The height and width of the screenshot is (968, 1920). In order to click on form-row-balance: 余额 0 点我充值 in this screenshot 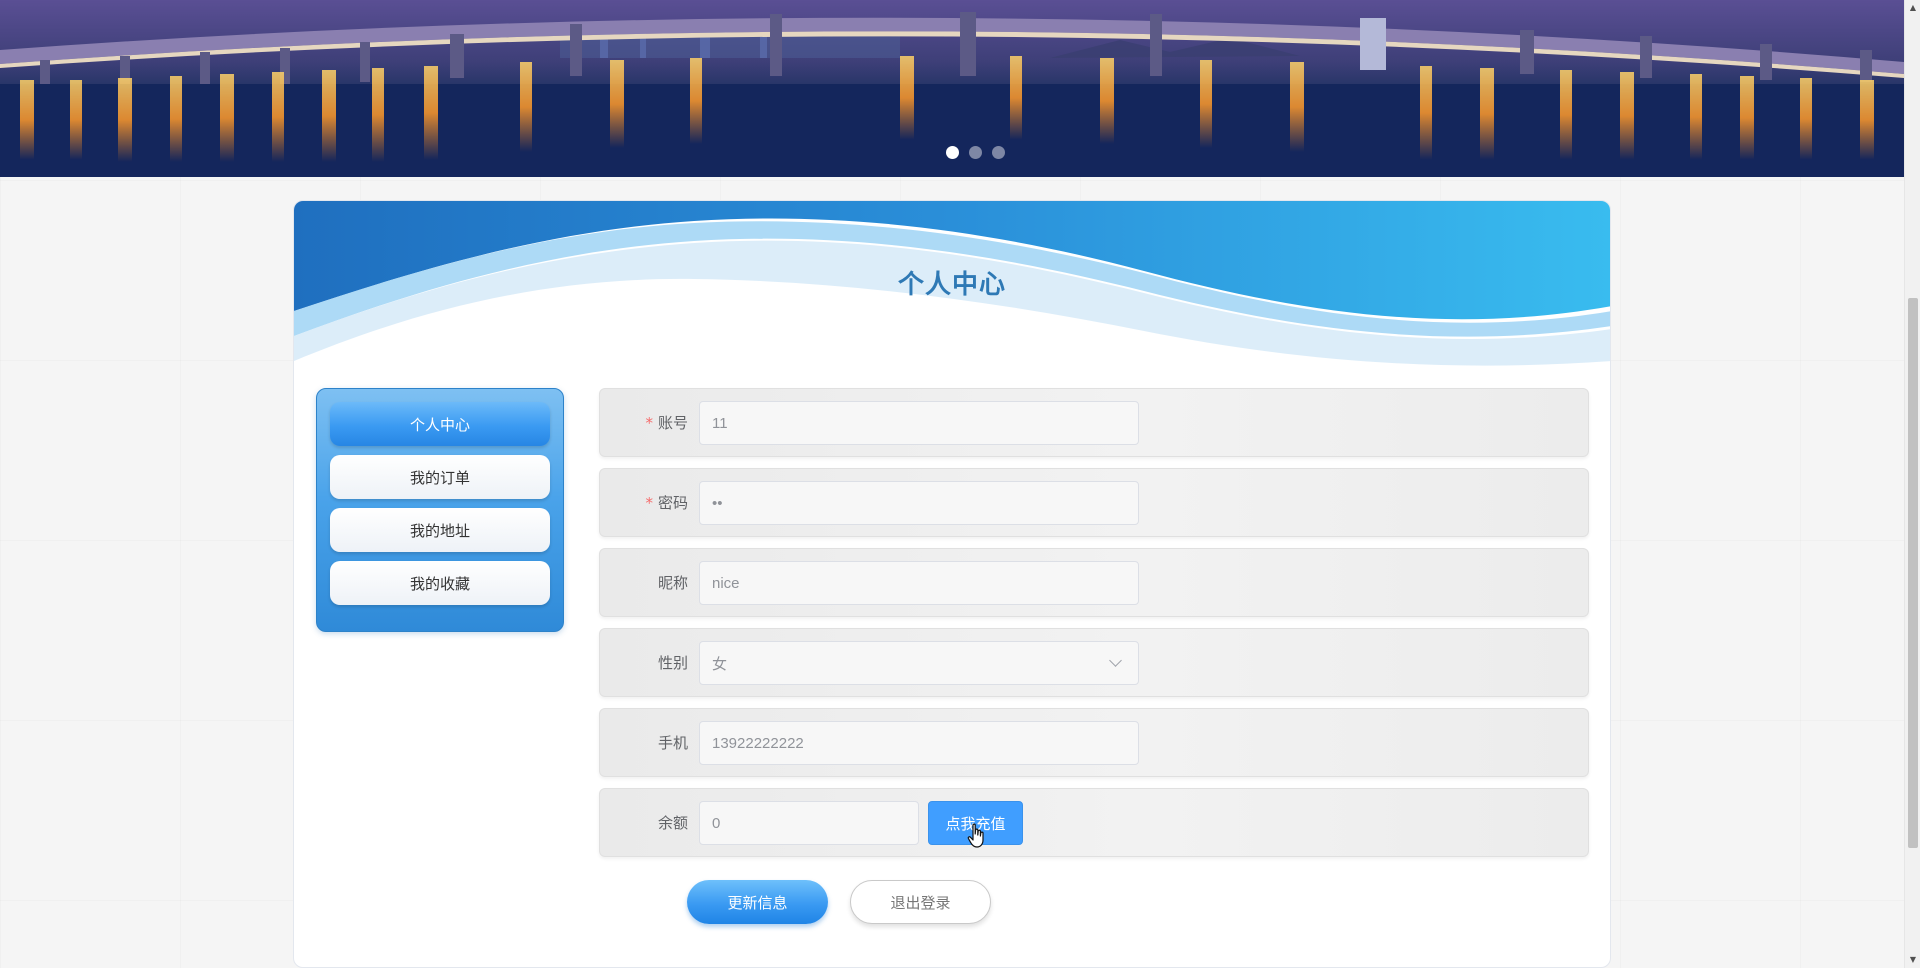, I will do `click(1094, 822)`.